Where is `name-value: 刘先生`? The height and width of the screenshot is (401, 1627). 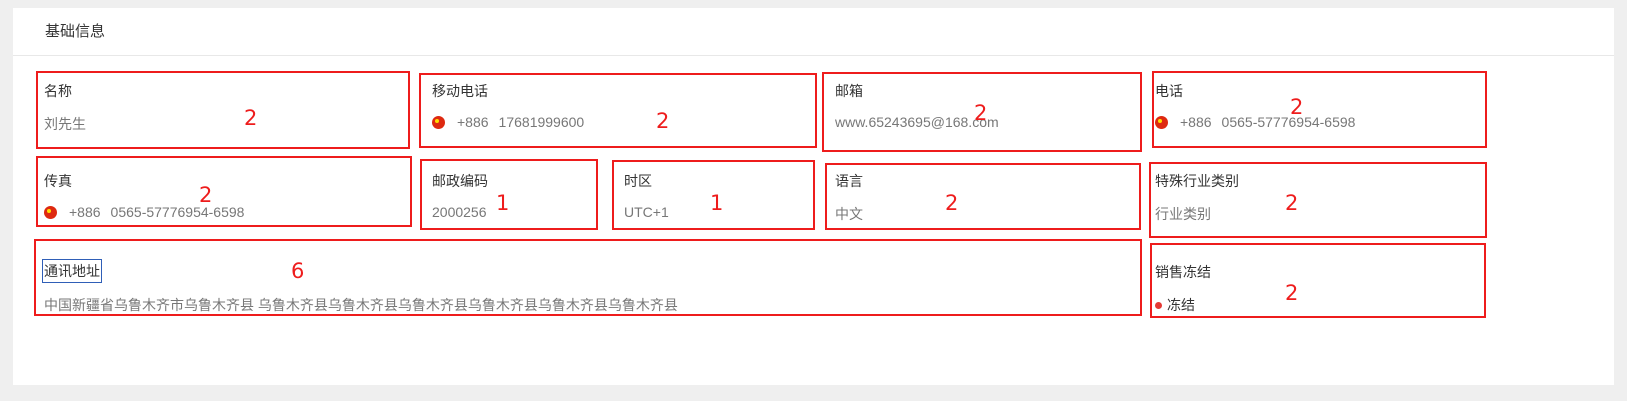
name-value: 刘先生 is located at coordinates (65, 124).